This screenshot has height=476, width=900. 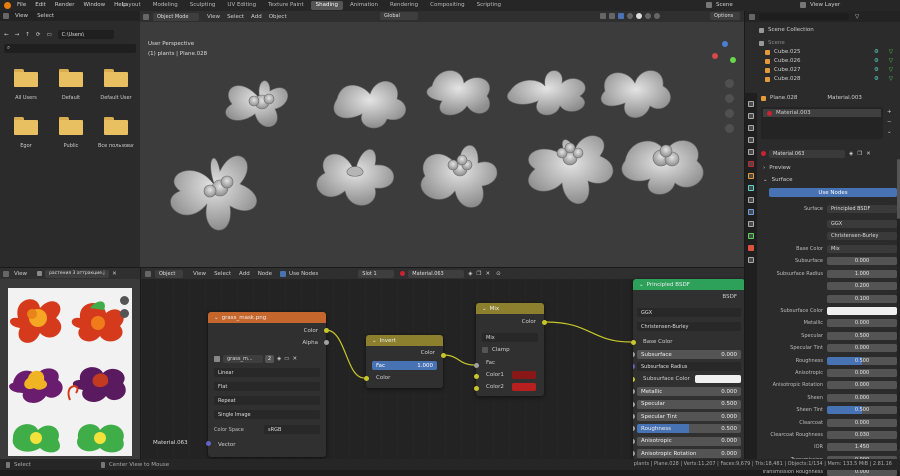 I want to click on menu-render: Render, so click(x=65, y=5).